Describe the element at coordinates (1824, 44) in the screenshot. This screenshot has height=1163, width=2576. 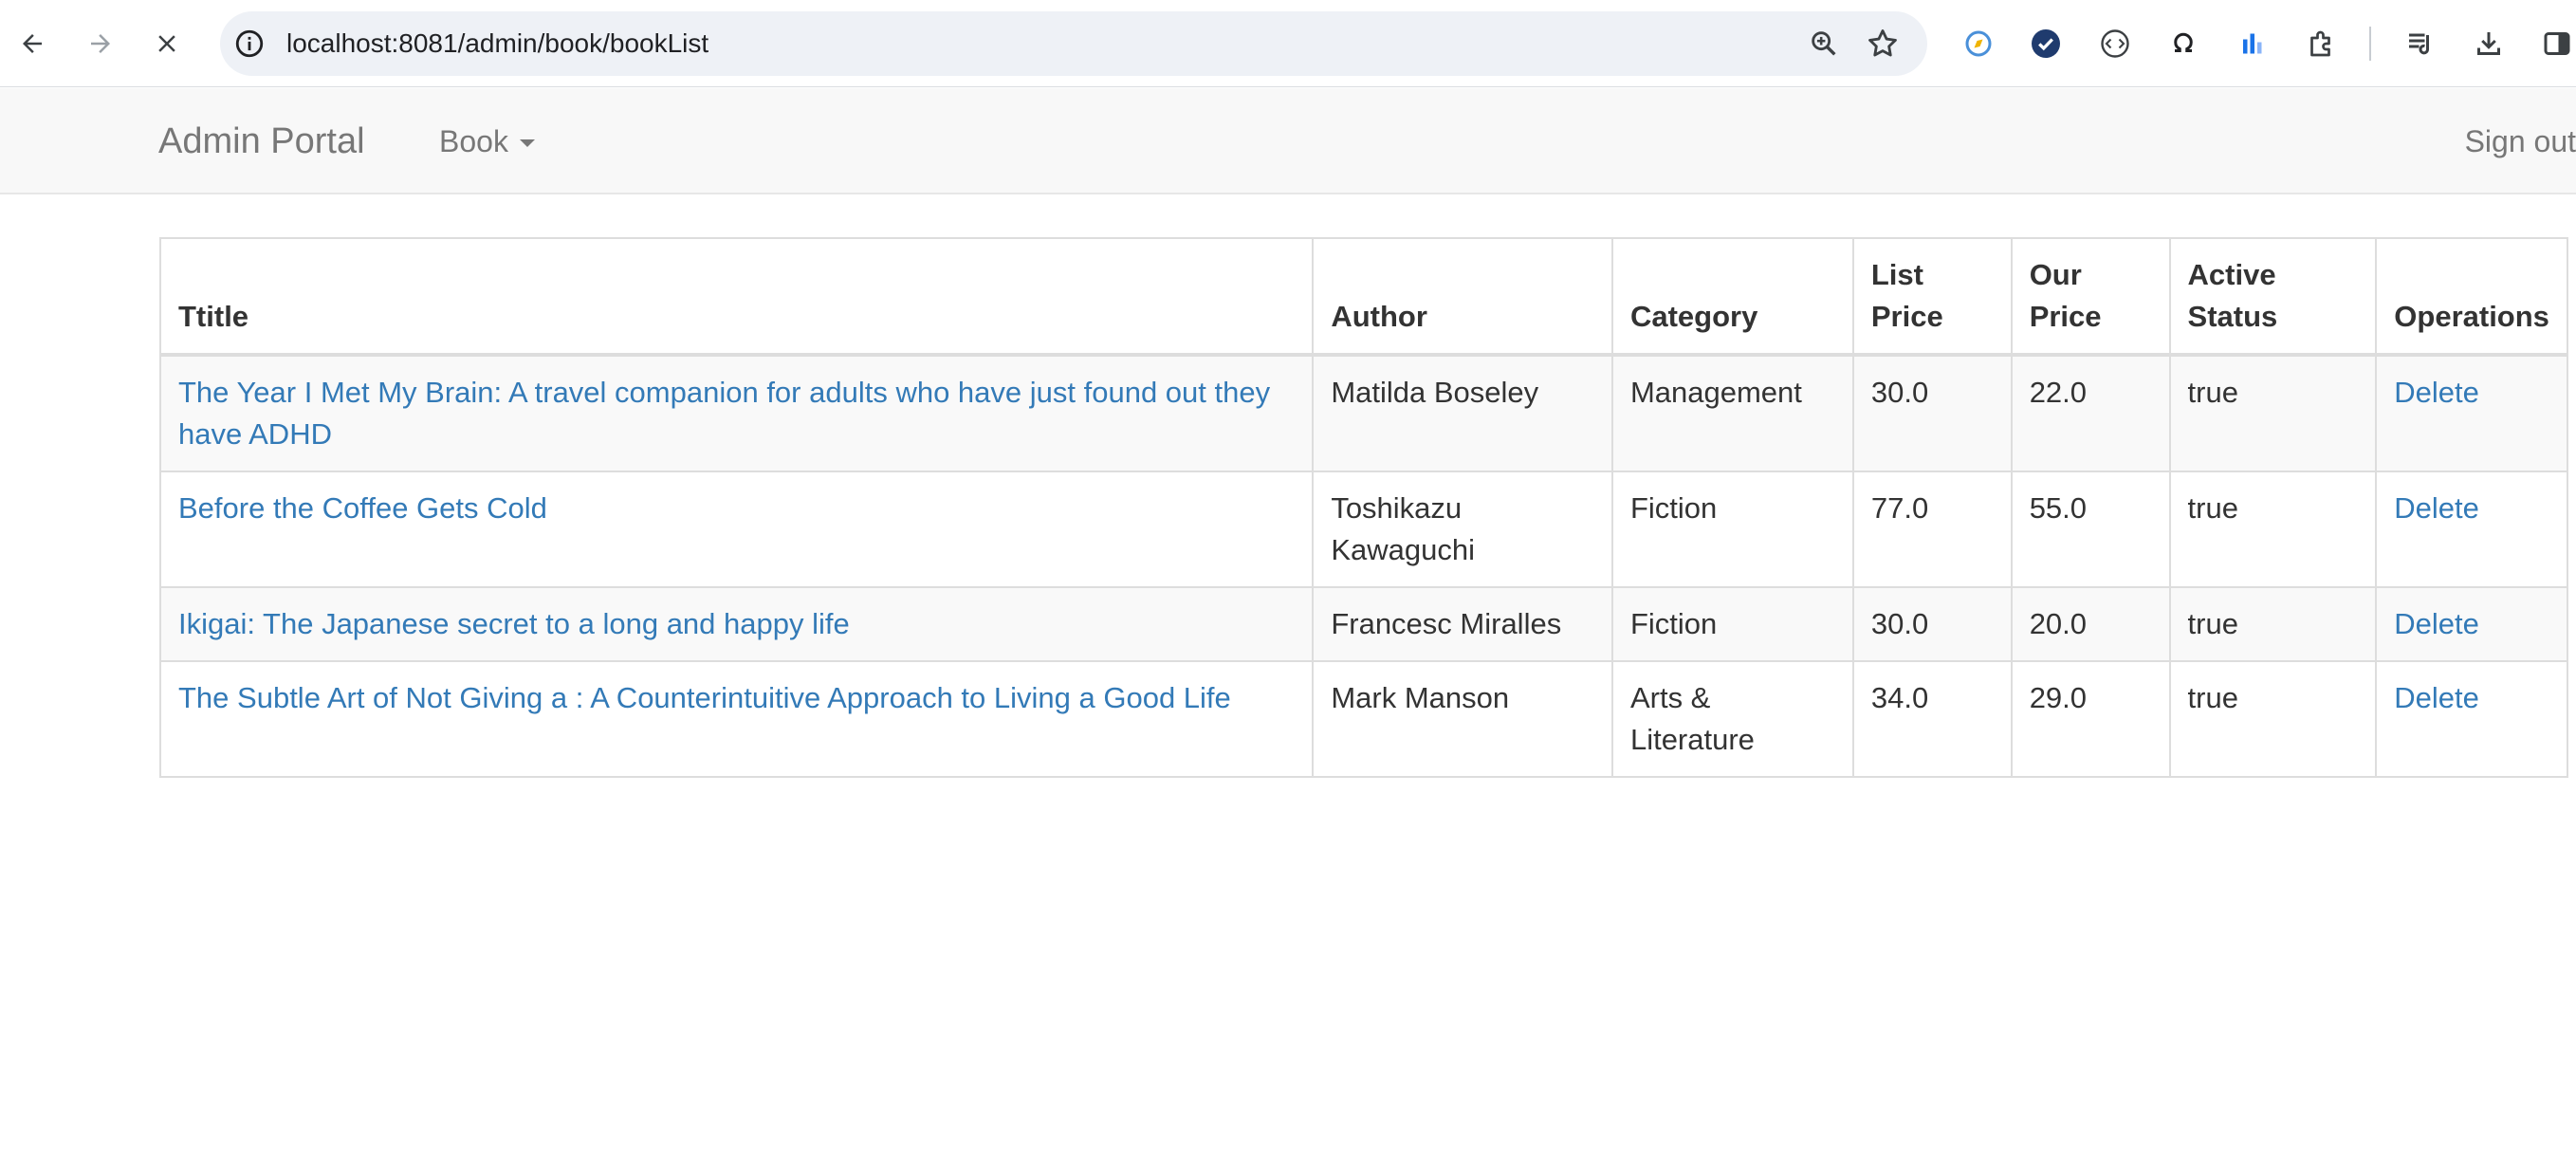
I see `zoom-icon` at that location.